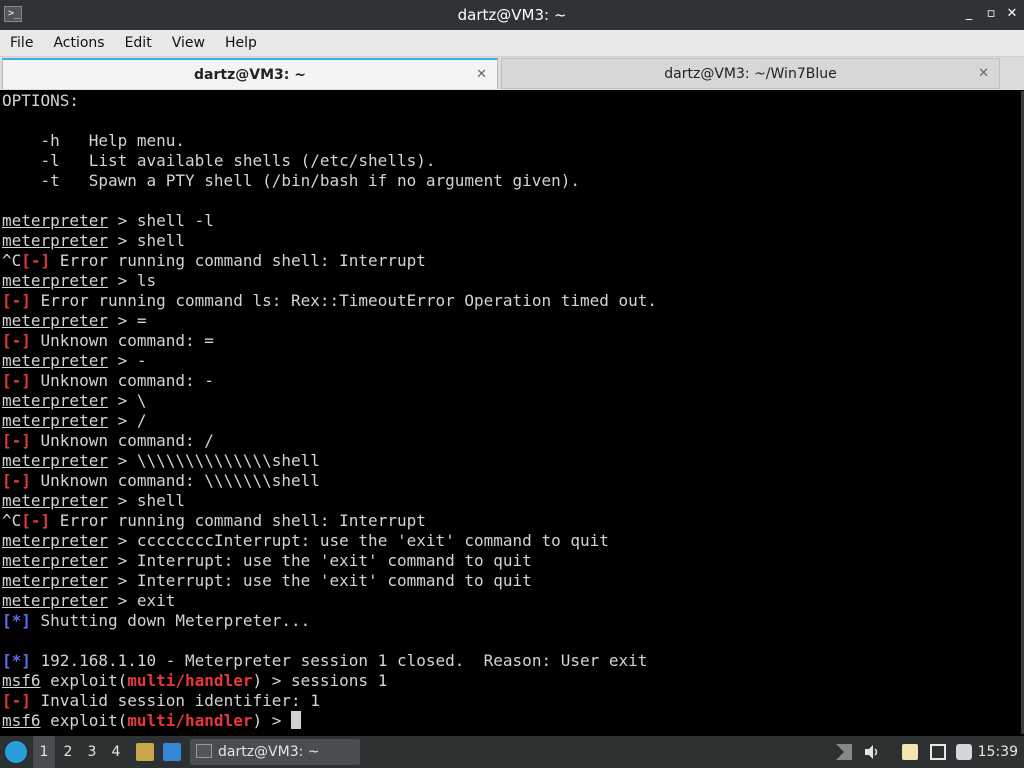 The height and width of the screenshot is (768, 1024). Describe the element at coordinates (1012, 14) in the screenshot. I see `close-button: ✕` at that location.